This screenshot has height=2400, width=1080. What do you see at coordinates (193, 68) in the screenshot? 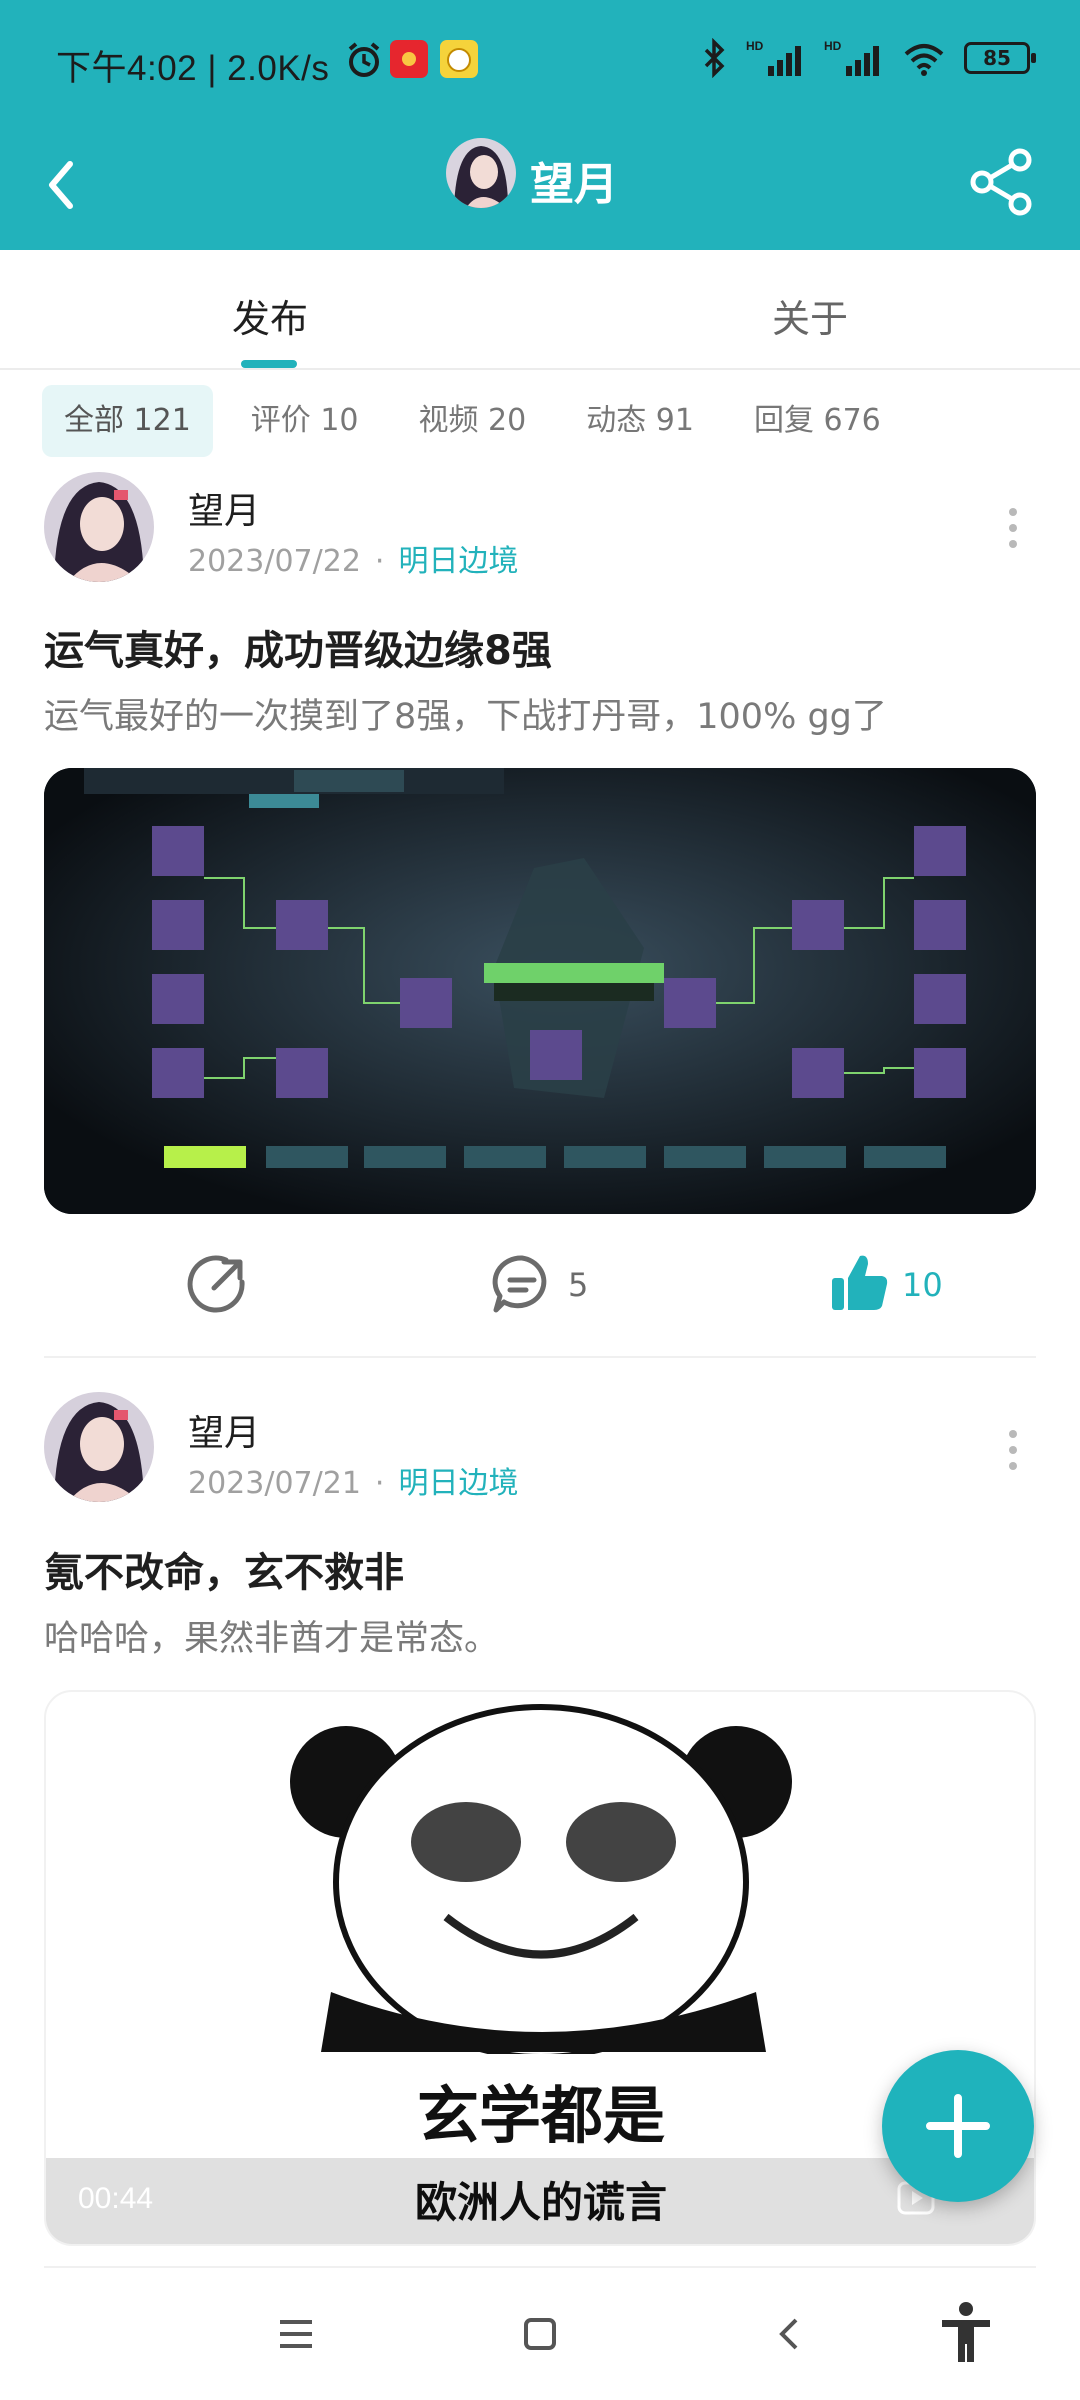
I see `status-time: 下午4:02 | 2.0K/s` at bounding box center [193, 68].